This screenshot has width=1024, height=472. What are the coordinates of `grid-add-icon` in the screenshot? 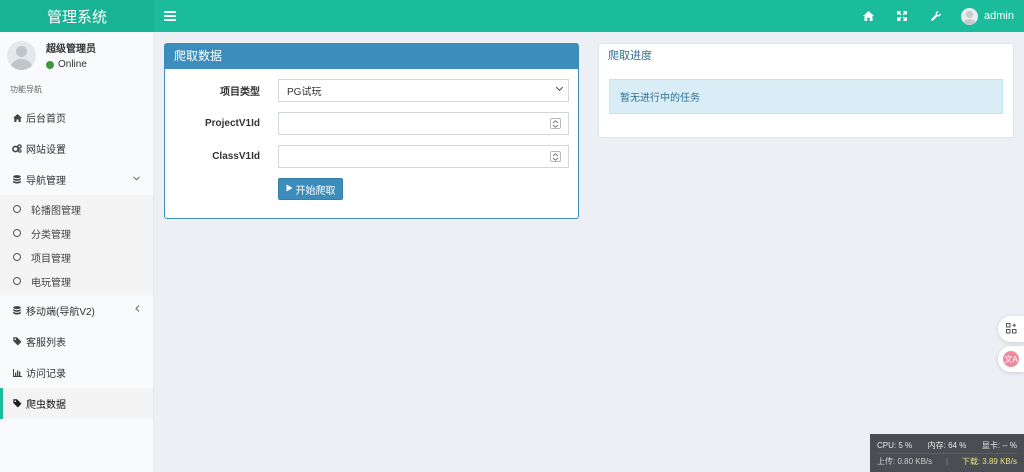 It's located at (1011, 329).